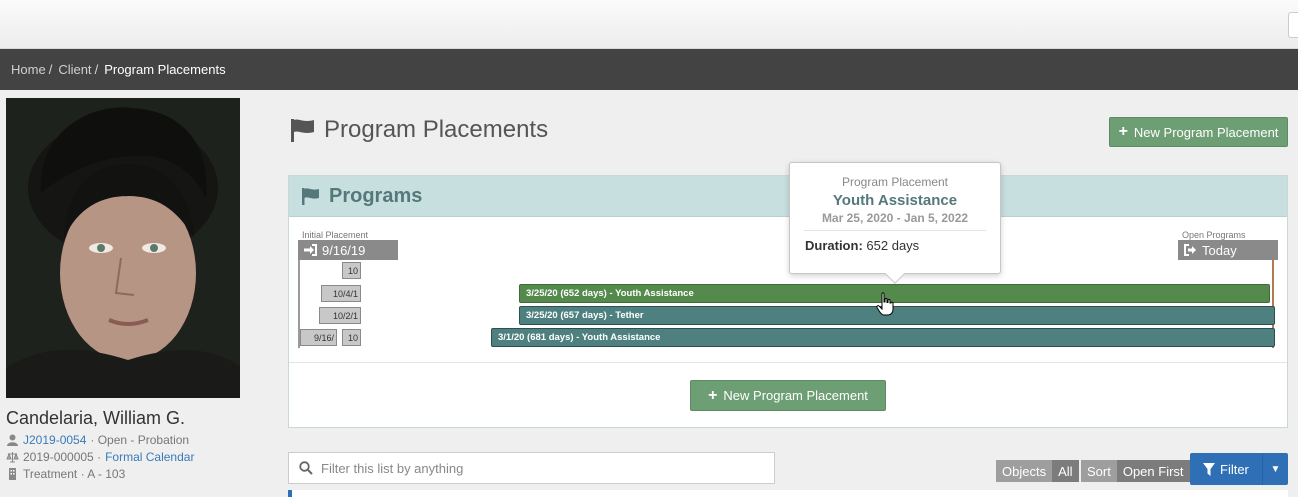 This screenshot has width=1298, height=497. What do you see at coordinates (649, 69) in the screenshot?
I see `breadcrumb: Home / Client / Program Placements` at bounding box center [649, 69].